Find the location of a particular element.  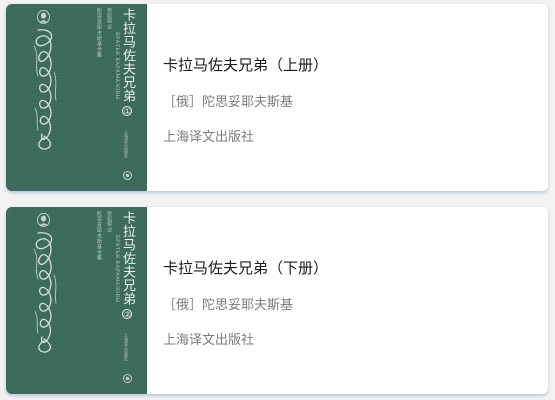

cover-volume-mark: ② is located at coordinates (127, 313).